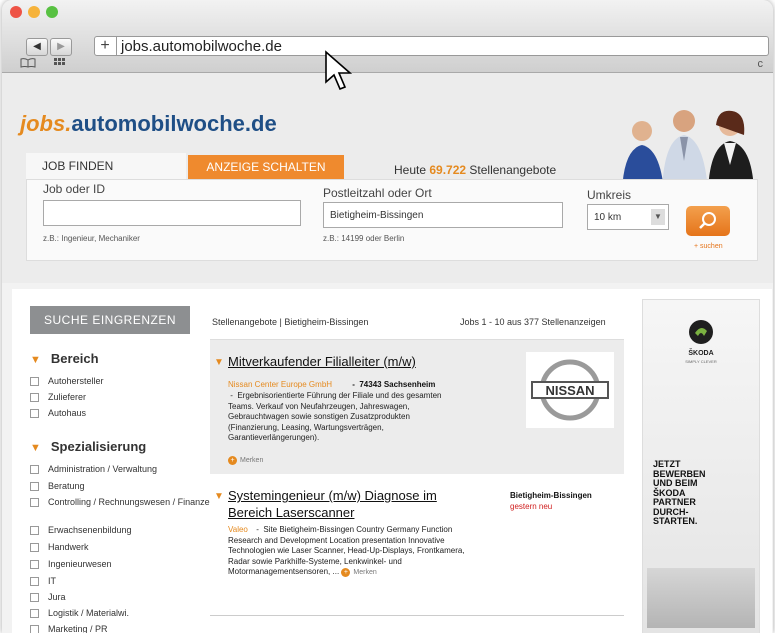 This screenshot has width=775, height=633. I want to click on section-title: Bereich, so click(74, 358).